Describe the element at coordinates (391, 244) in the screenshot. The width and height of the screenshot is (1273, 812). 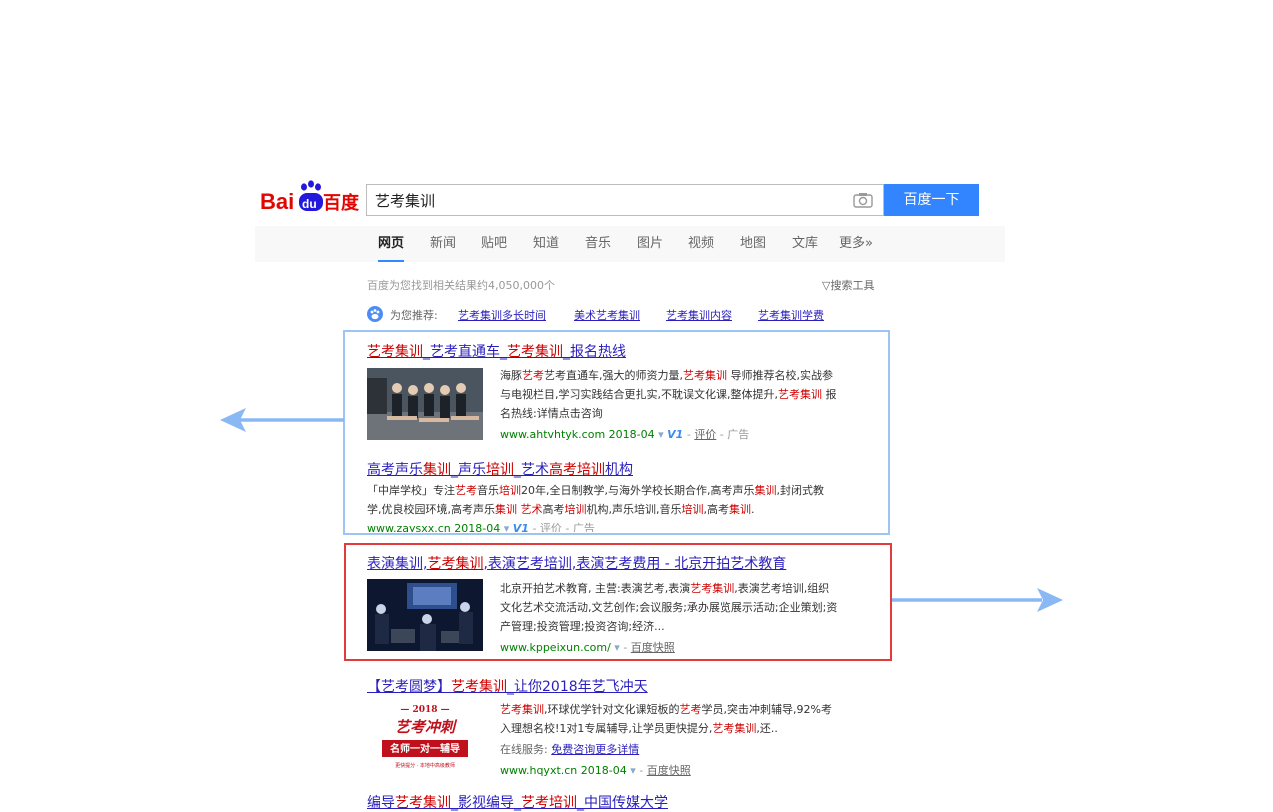
I see `tab-web: 网页` at that location.